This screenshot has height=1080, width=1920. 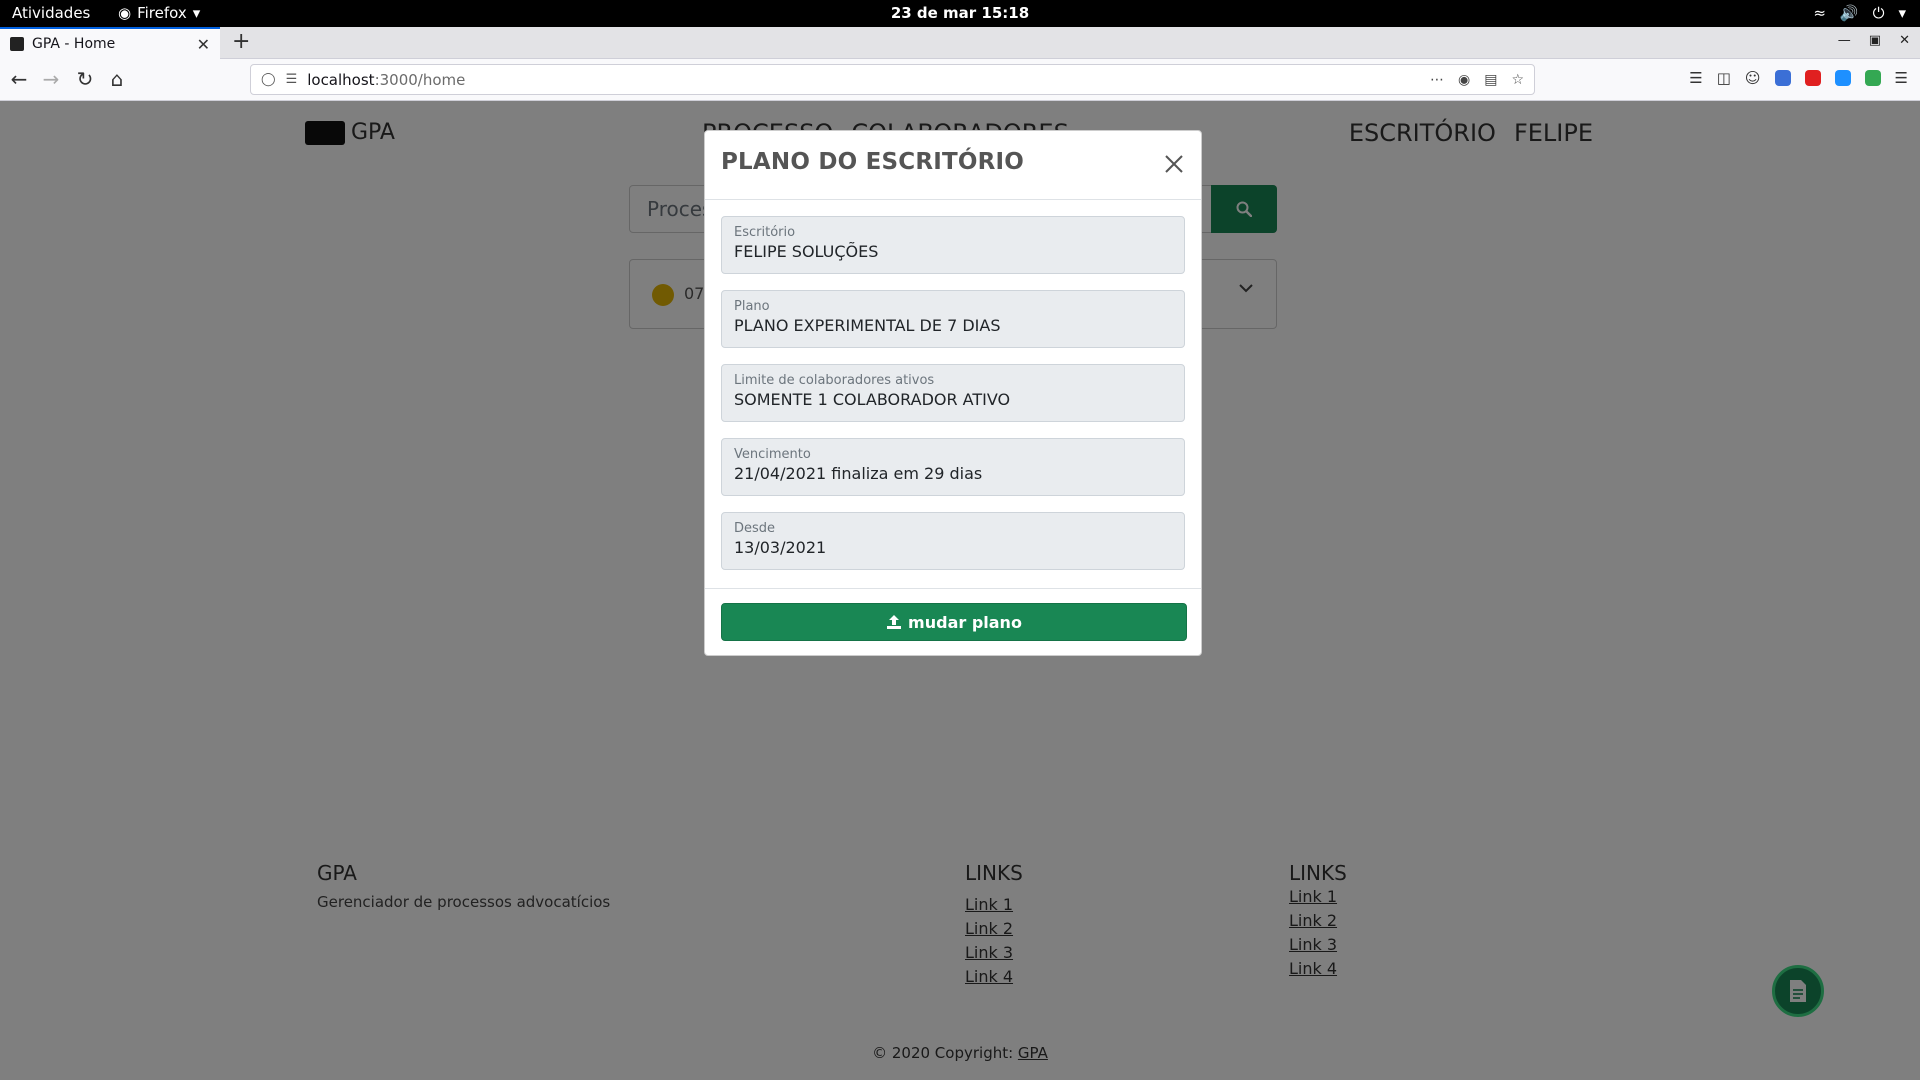 What do you see at coordinates (780, 547) in the screenshot?
I see `field-value: 13/03/2021` at bounding box center [780, 547].